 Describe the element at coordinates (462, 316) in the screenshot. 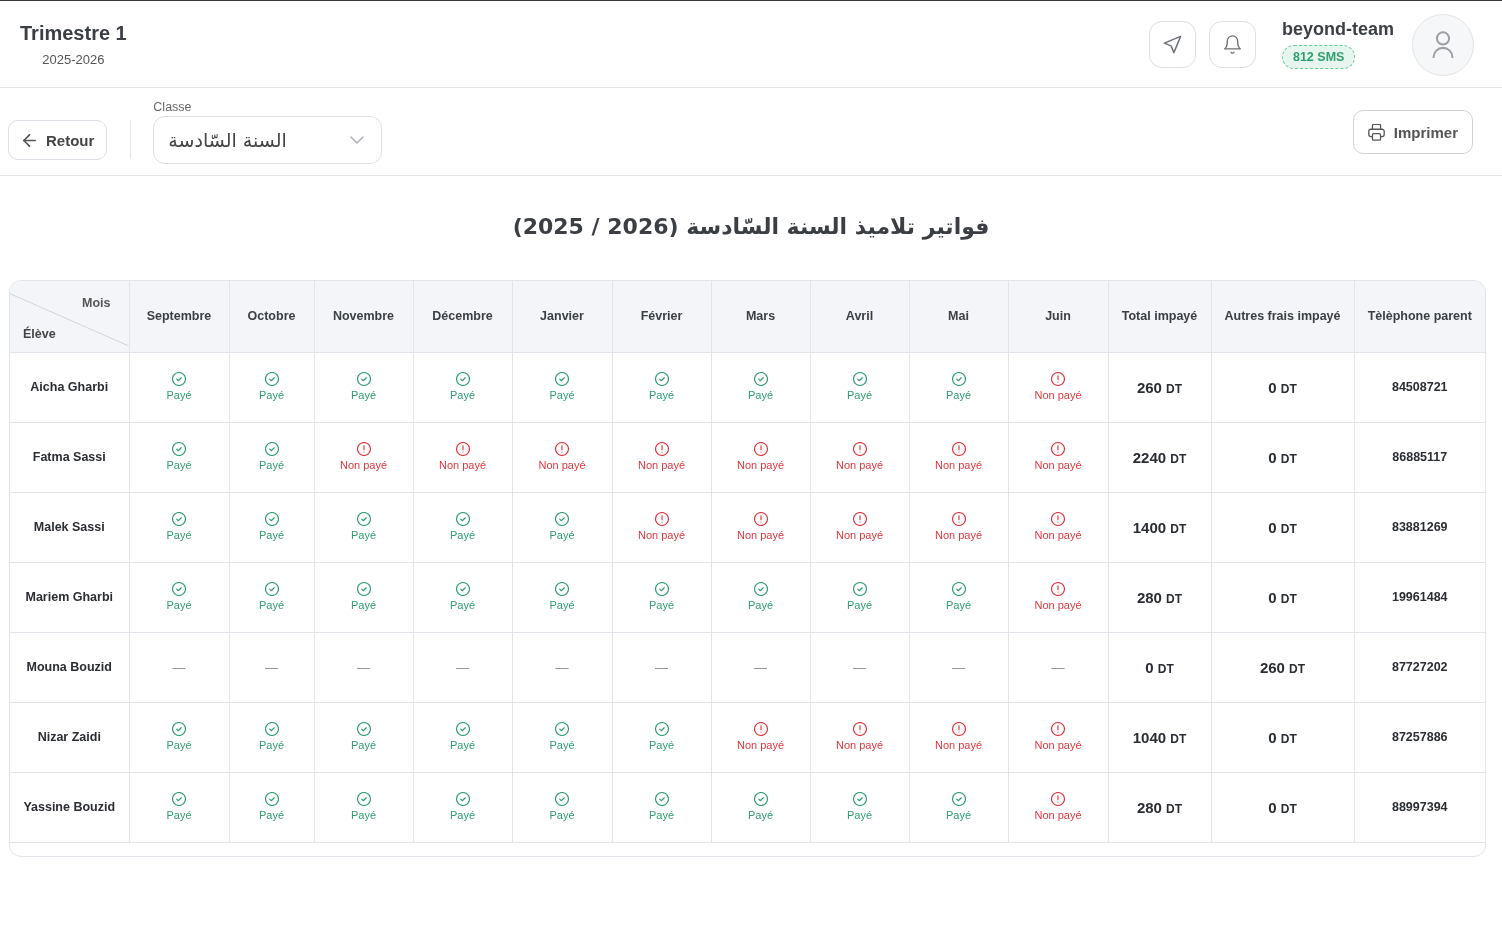

I see `column-header: Décembre` at that location.